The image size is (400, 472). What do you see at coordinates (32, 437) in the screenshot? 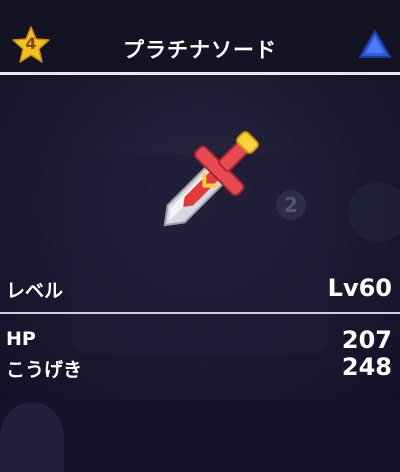
I see `background-character-left` at bounding box center [32, 437].